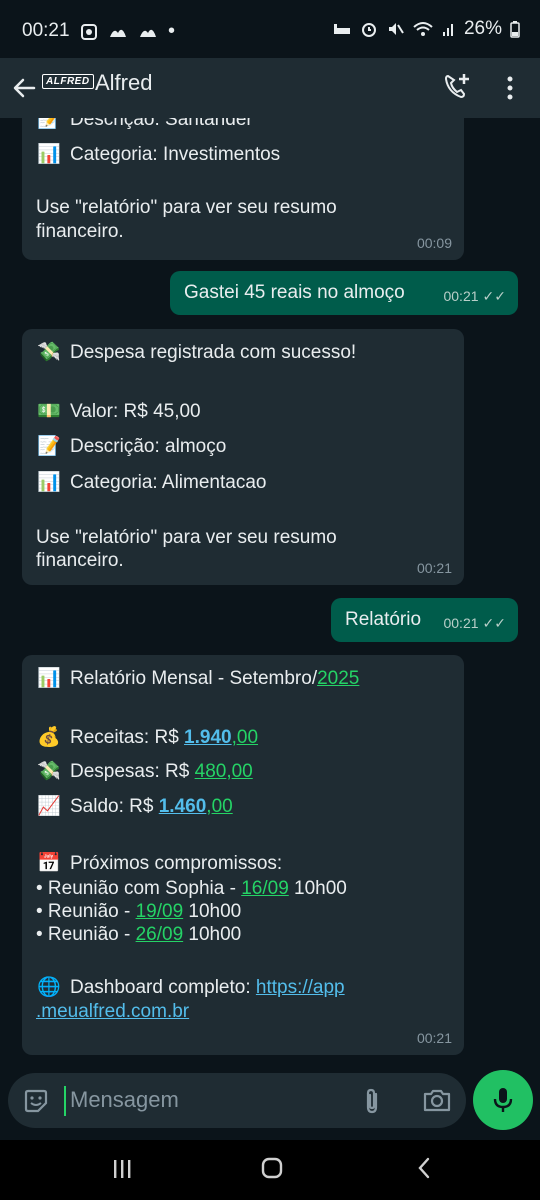  What do you see at coordinates (510, 88) in the screenshot?
I see `more-options-icon` at bounding box center [510, 88].